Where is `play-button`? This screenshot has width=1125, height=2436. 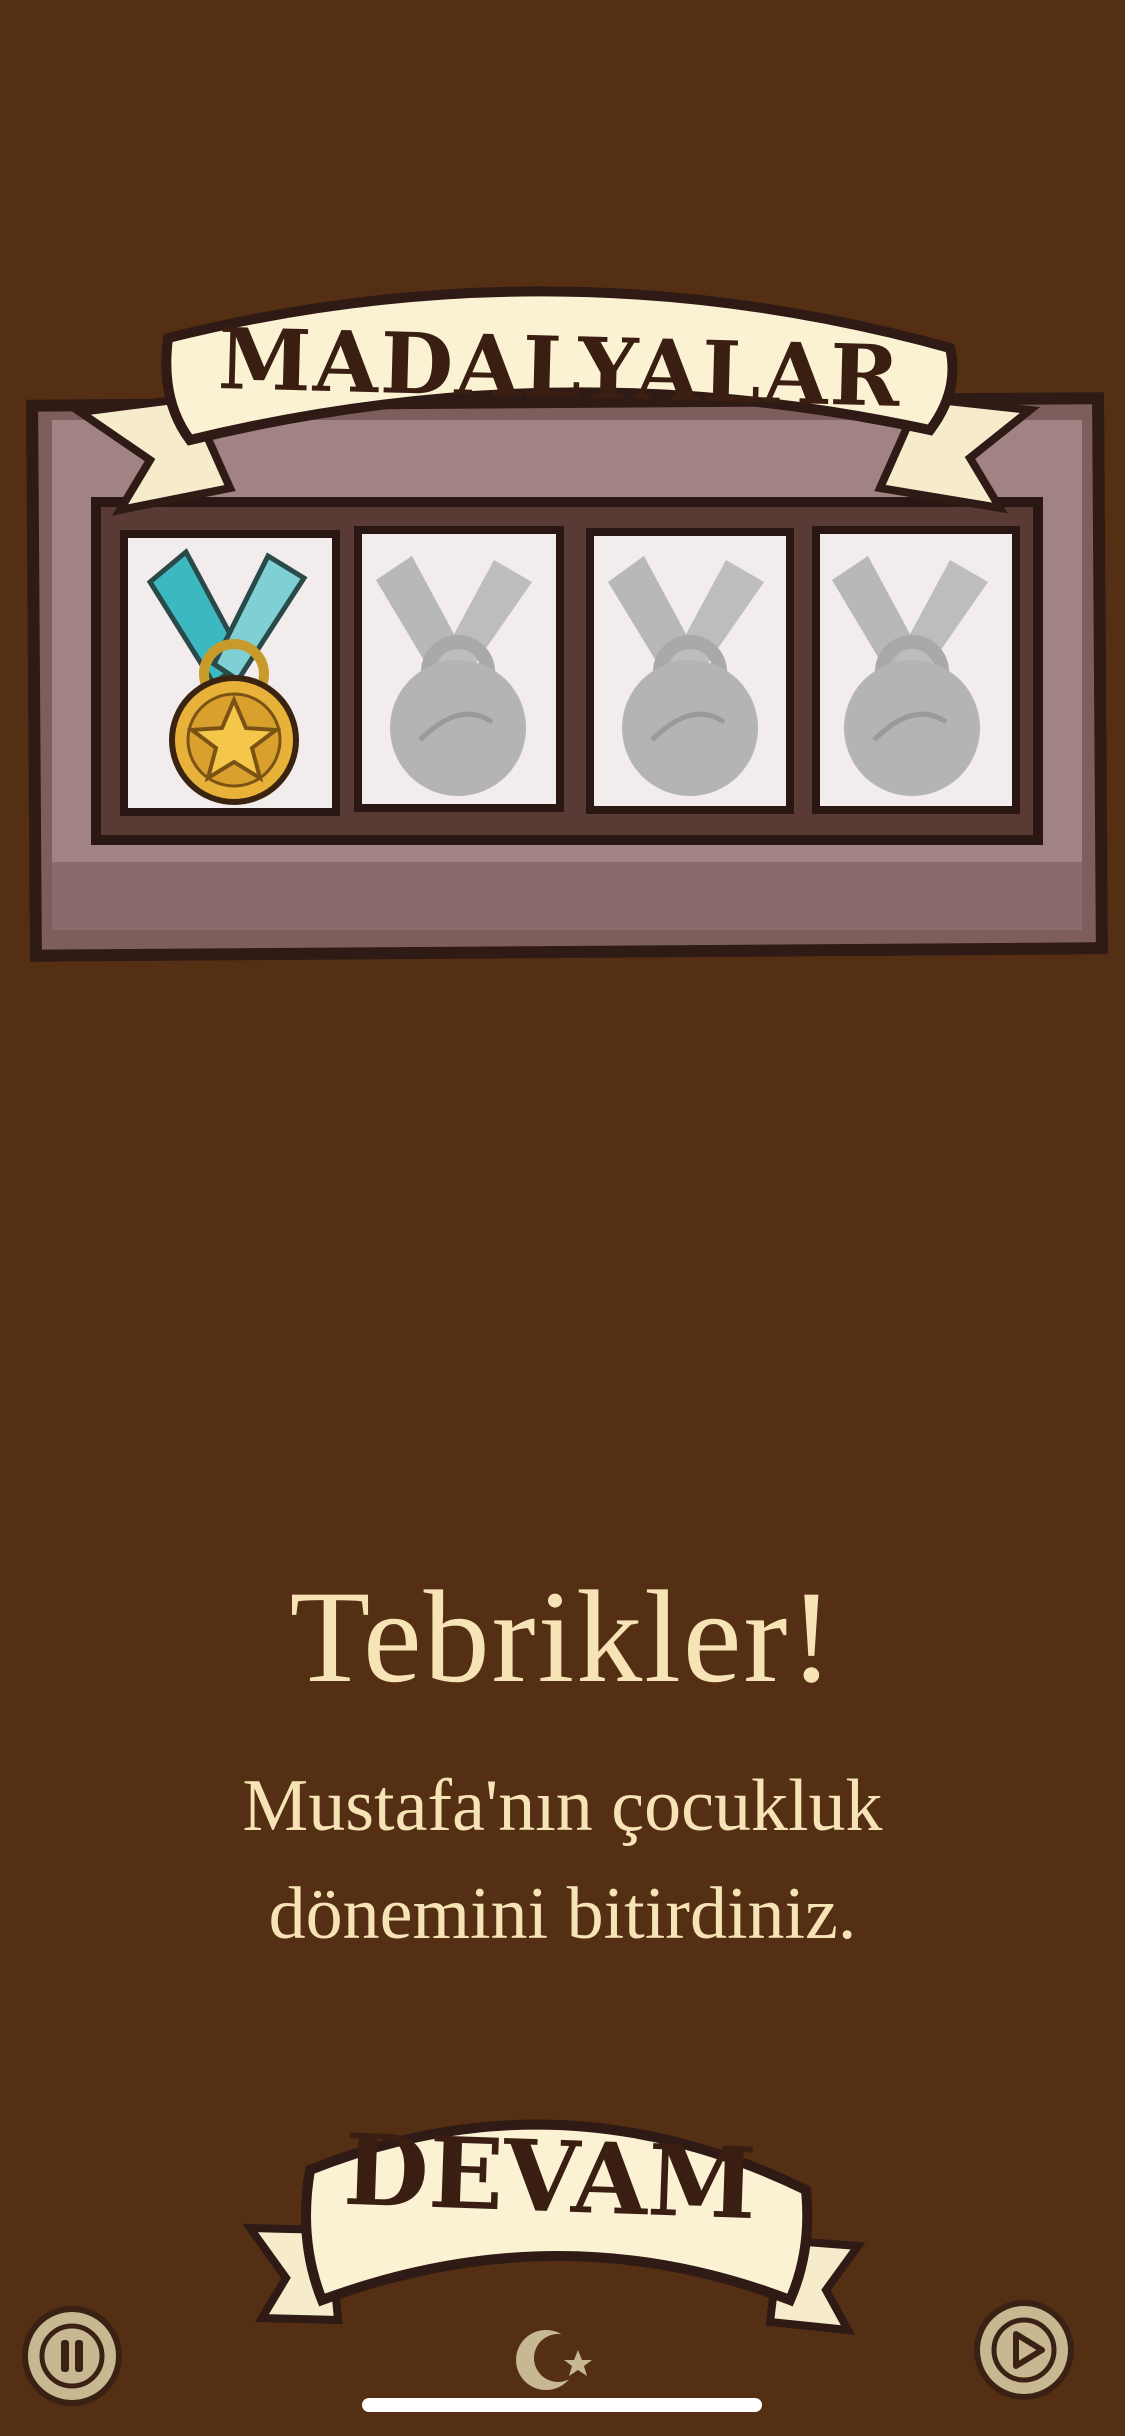 play-button is located at coordinates (1024, 2350).